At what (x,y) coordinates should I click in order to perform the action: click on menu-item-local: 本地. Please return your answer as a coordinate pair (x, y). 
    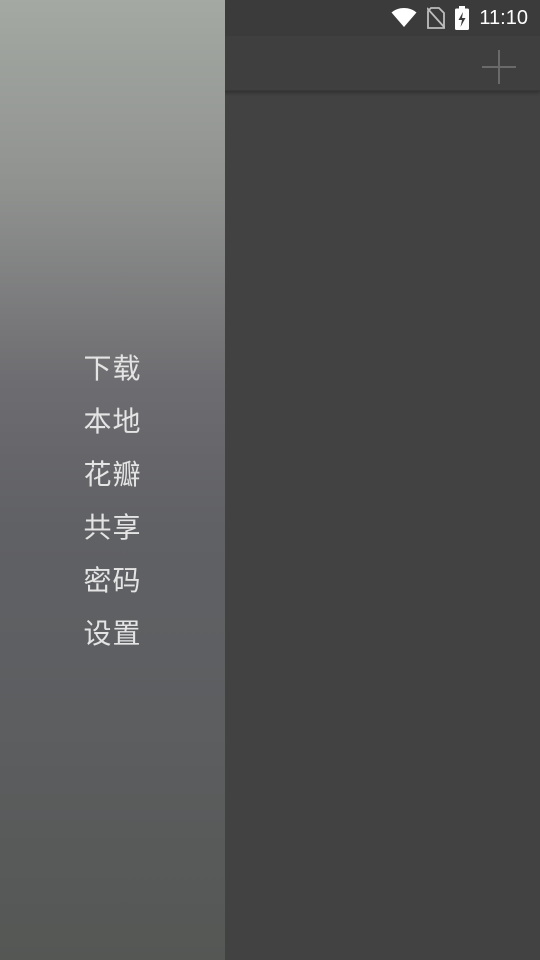
    Looking at the image, I should click on (112, 419).